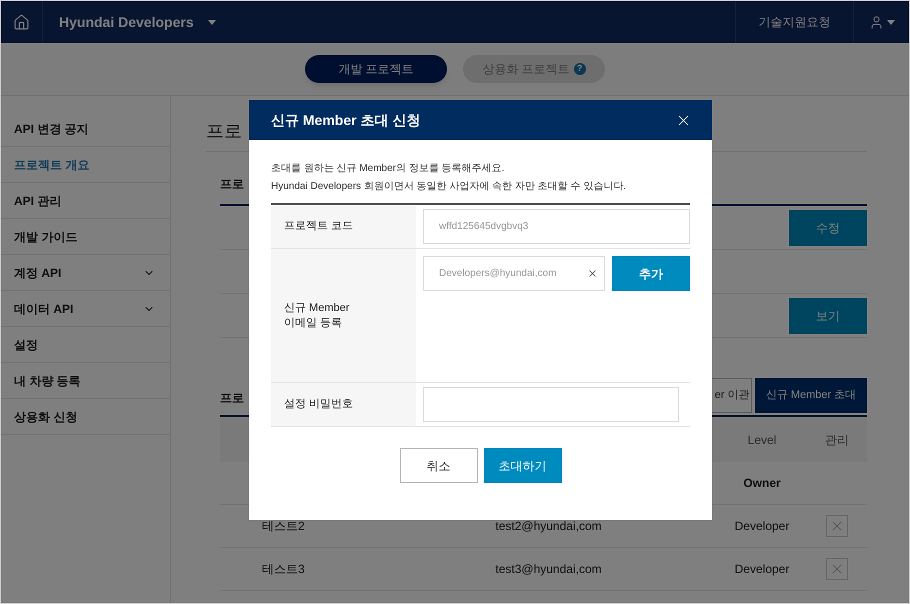 The image size is (910, 604). Describe the element at coordinates (731, 395) in the screenshot. I see `action-button: er 이관` at that location.